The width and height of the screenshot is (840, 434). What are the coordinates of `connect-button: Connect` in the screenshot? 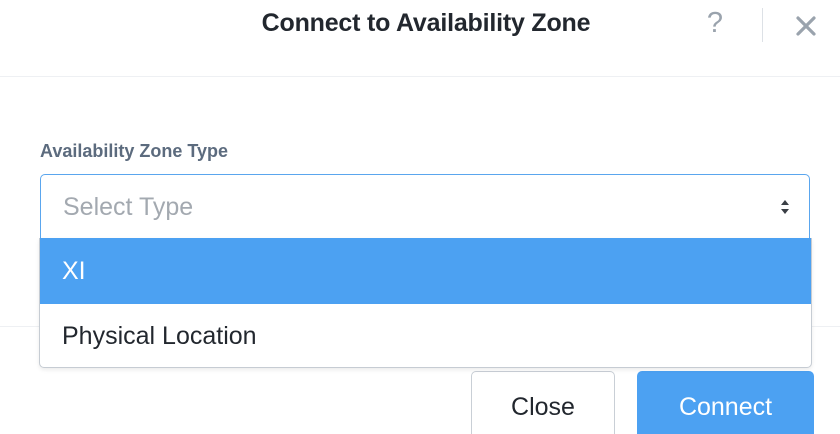 It's located at (725, 402).